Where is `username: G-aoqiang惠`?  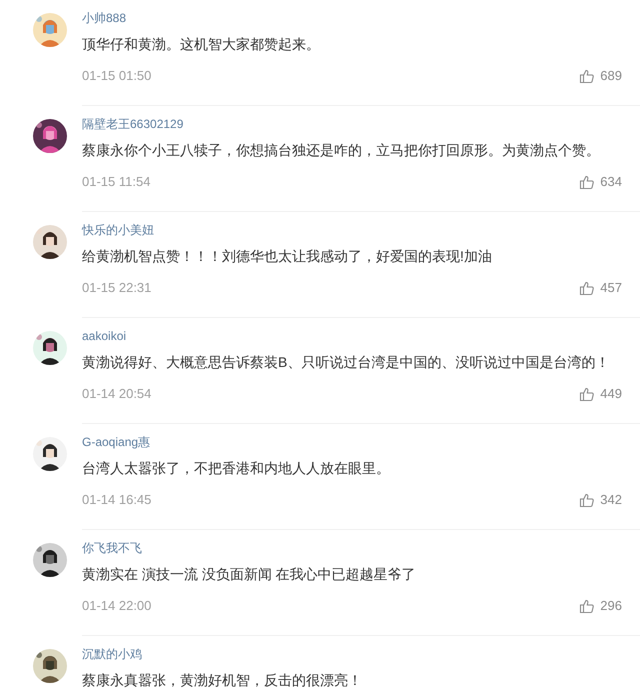
username: G-aoqiang惠 is located at coordinates (116, 442).